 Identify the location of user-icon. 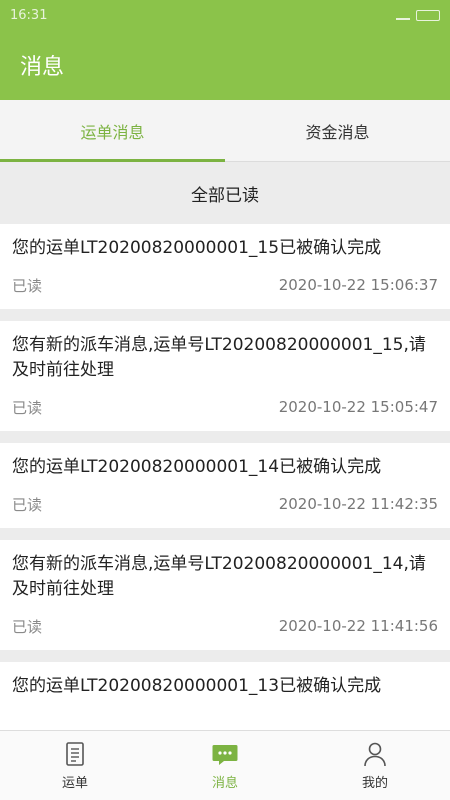
(375, 754).